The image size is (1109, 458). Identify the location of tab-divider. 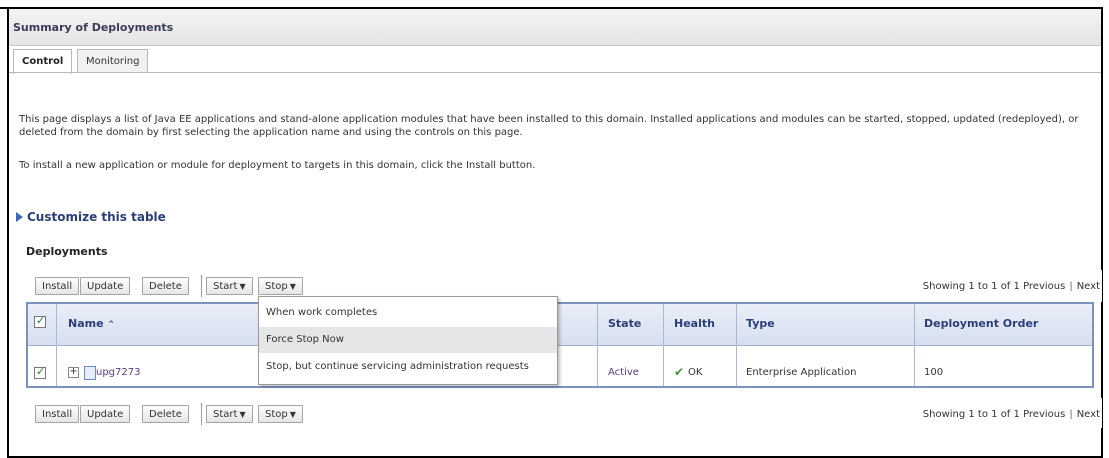
(555, 72).